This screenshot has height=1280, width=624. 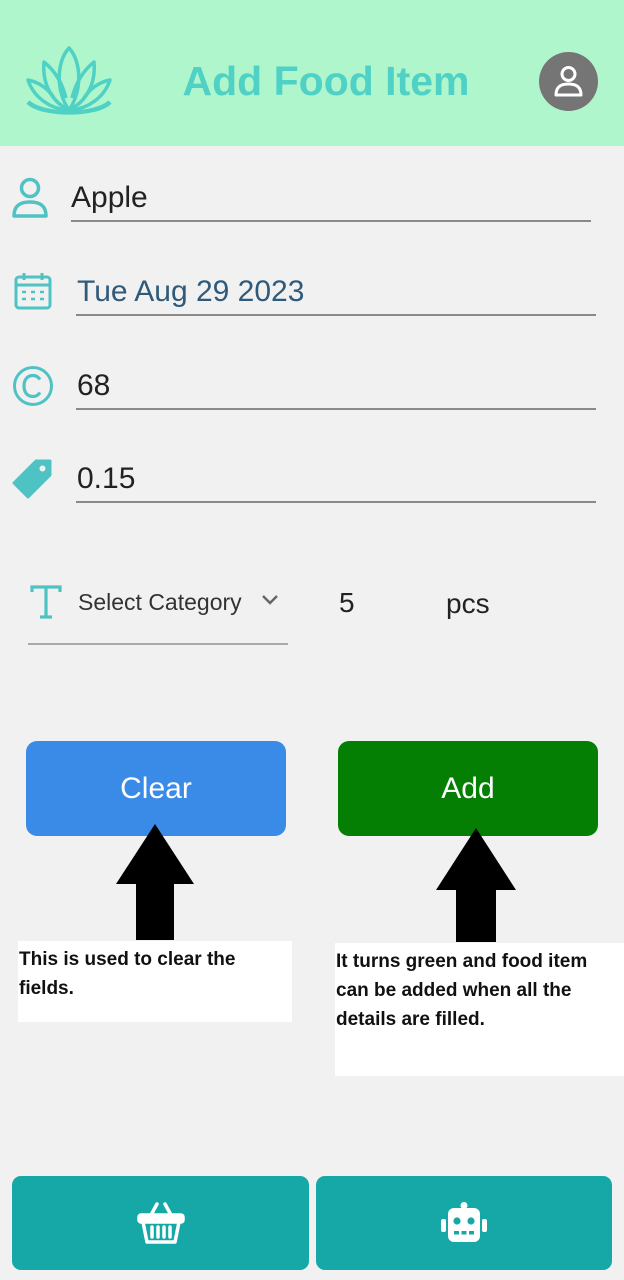 I want to click on unit-label: pcs, so click(x=468, y=604).